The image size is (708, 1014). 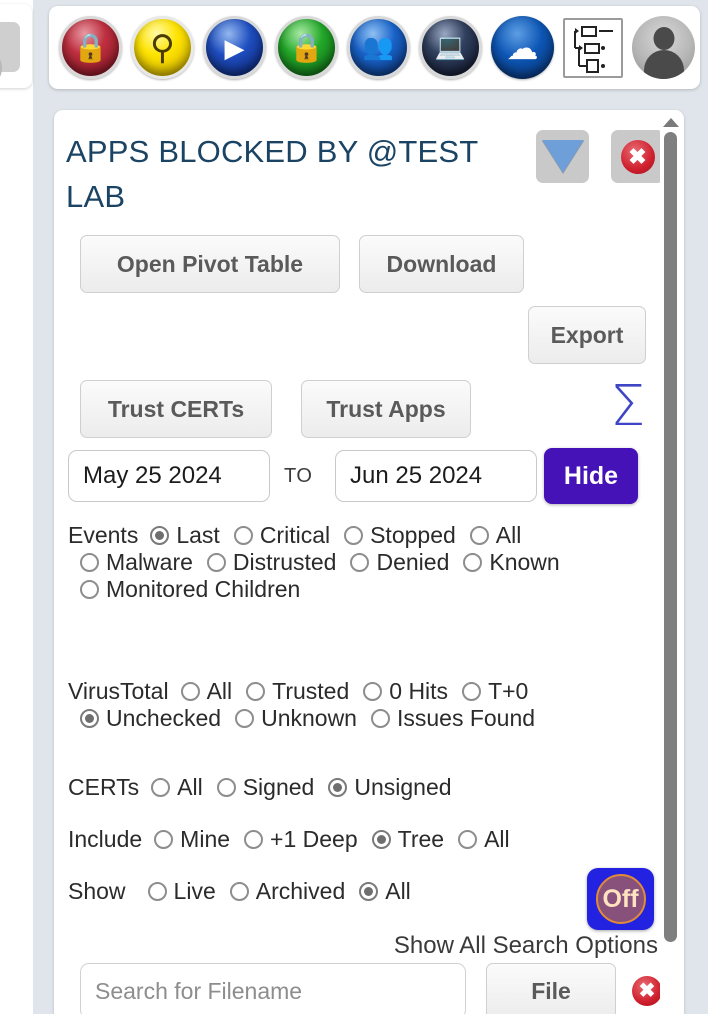 I want to click on avatar-head, so click(x=663, y=38).